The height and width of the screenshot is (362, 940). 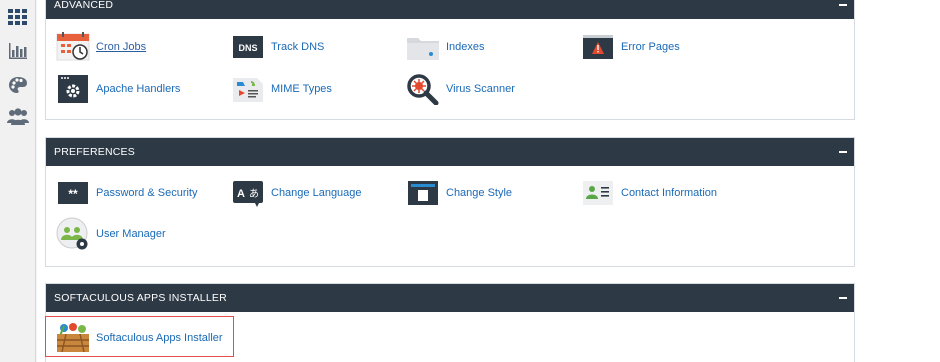 I want to click on advanced-panel-header: ADVANCED, so click(x=450, y=9).